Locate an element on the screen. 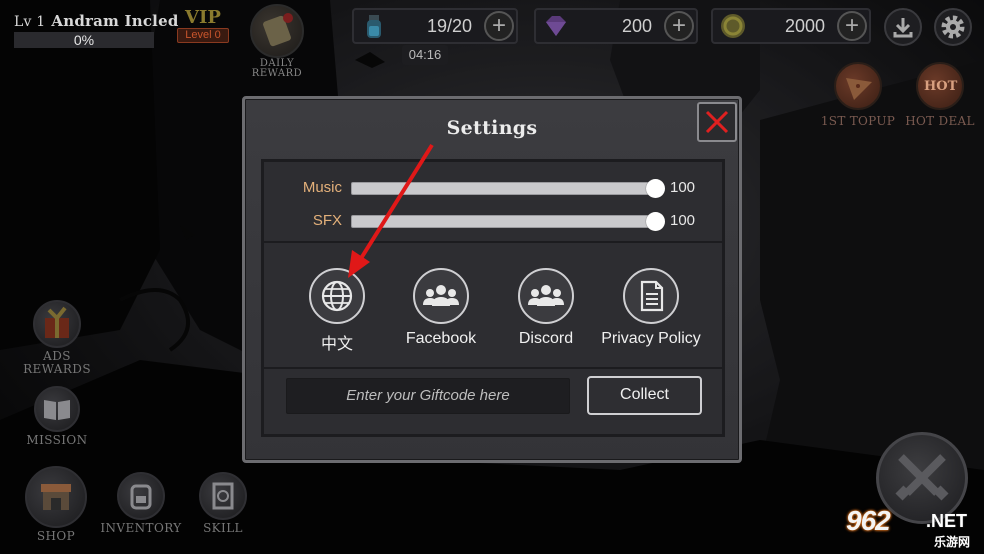 This screenshot has height=554, width=984. energy-value: 19/20 is located at coordinates (449, 26).